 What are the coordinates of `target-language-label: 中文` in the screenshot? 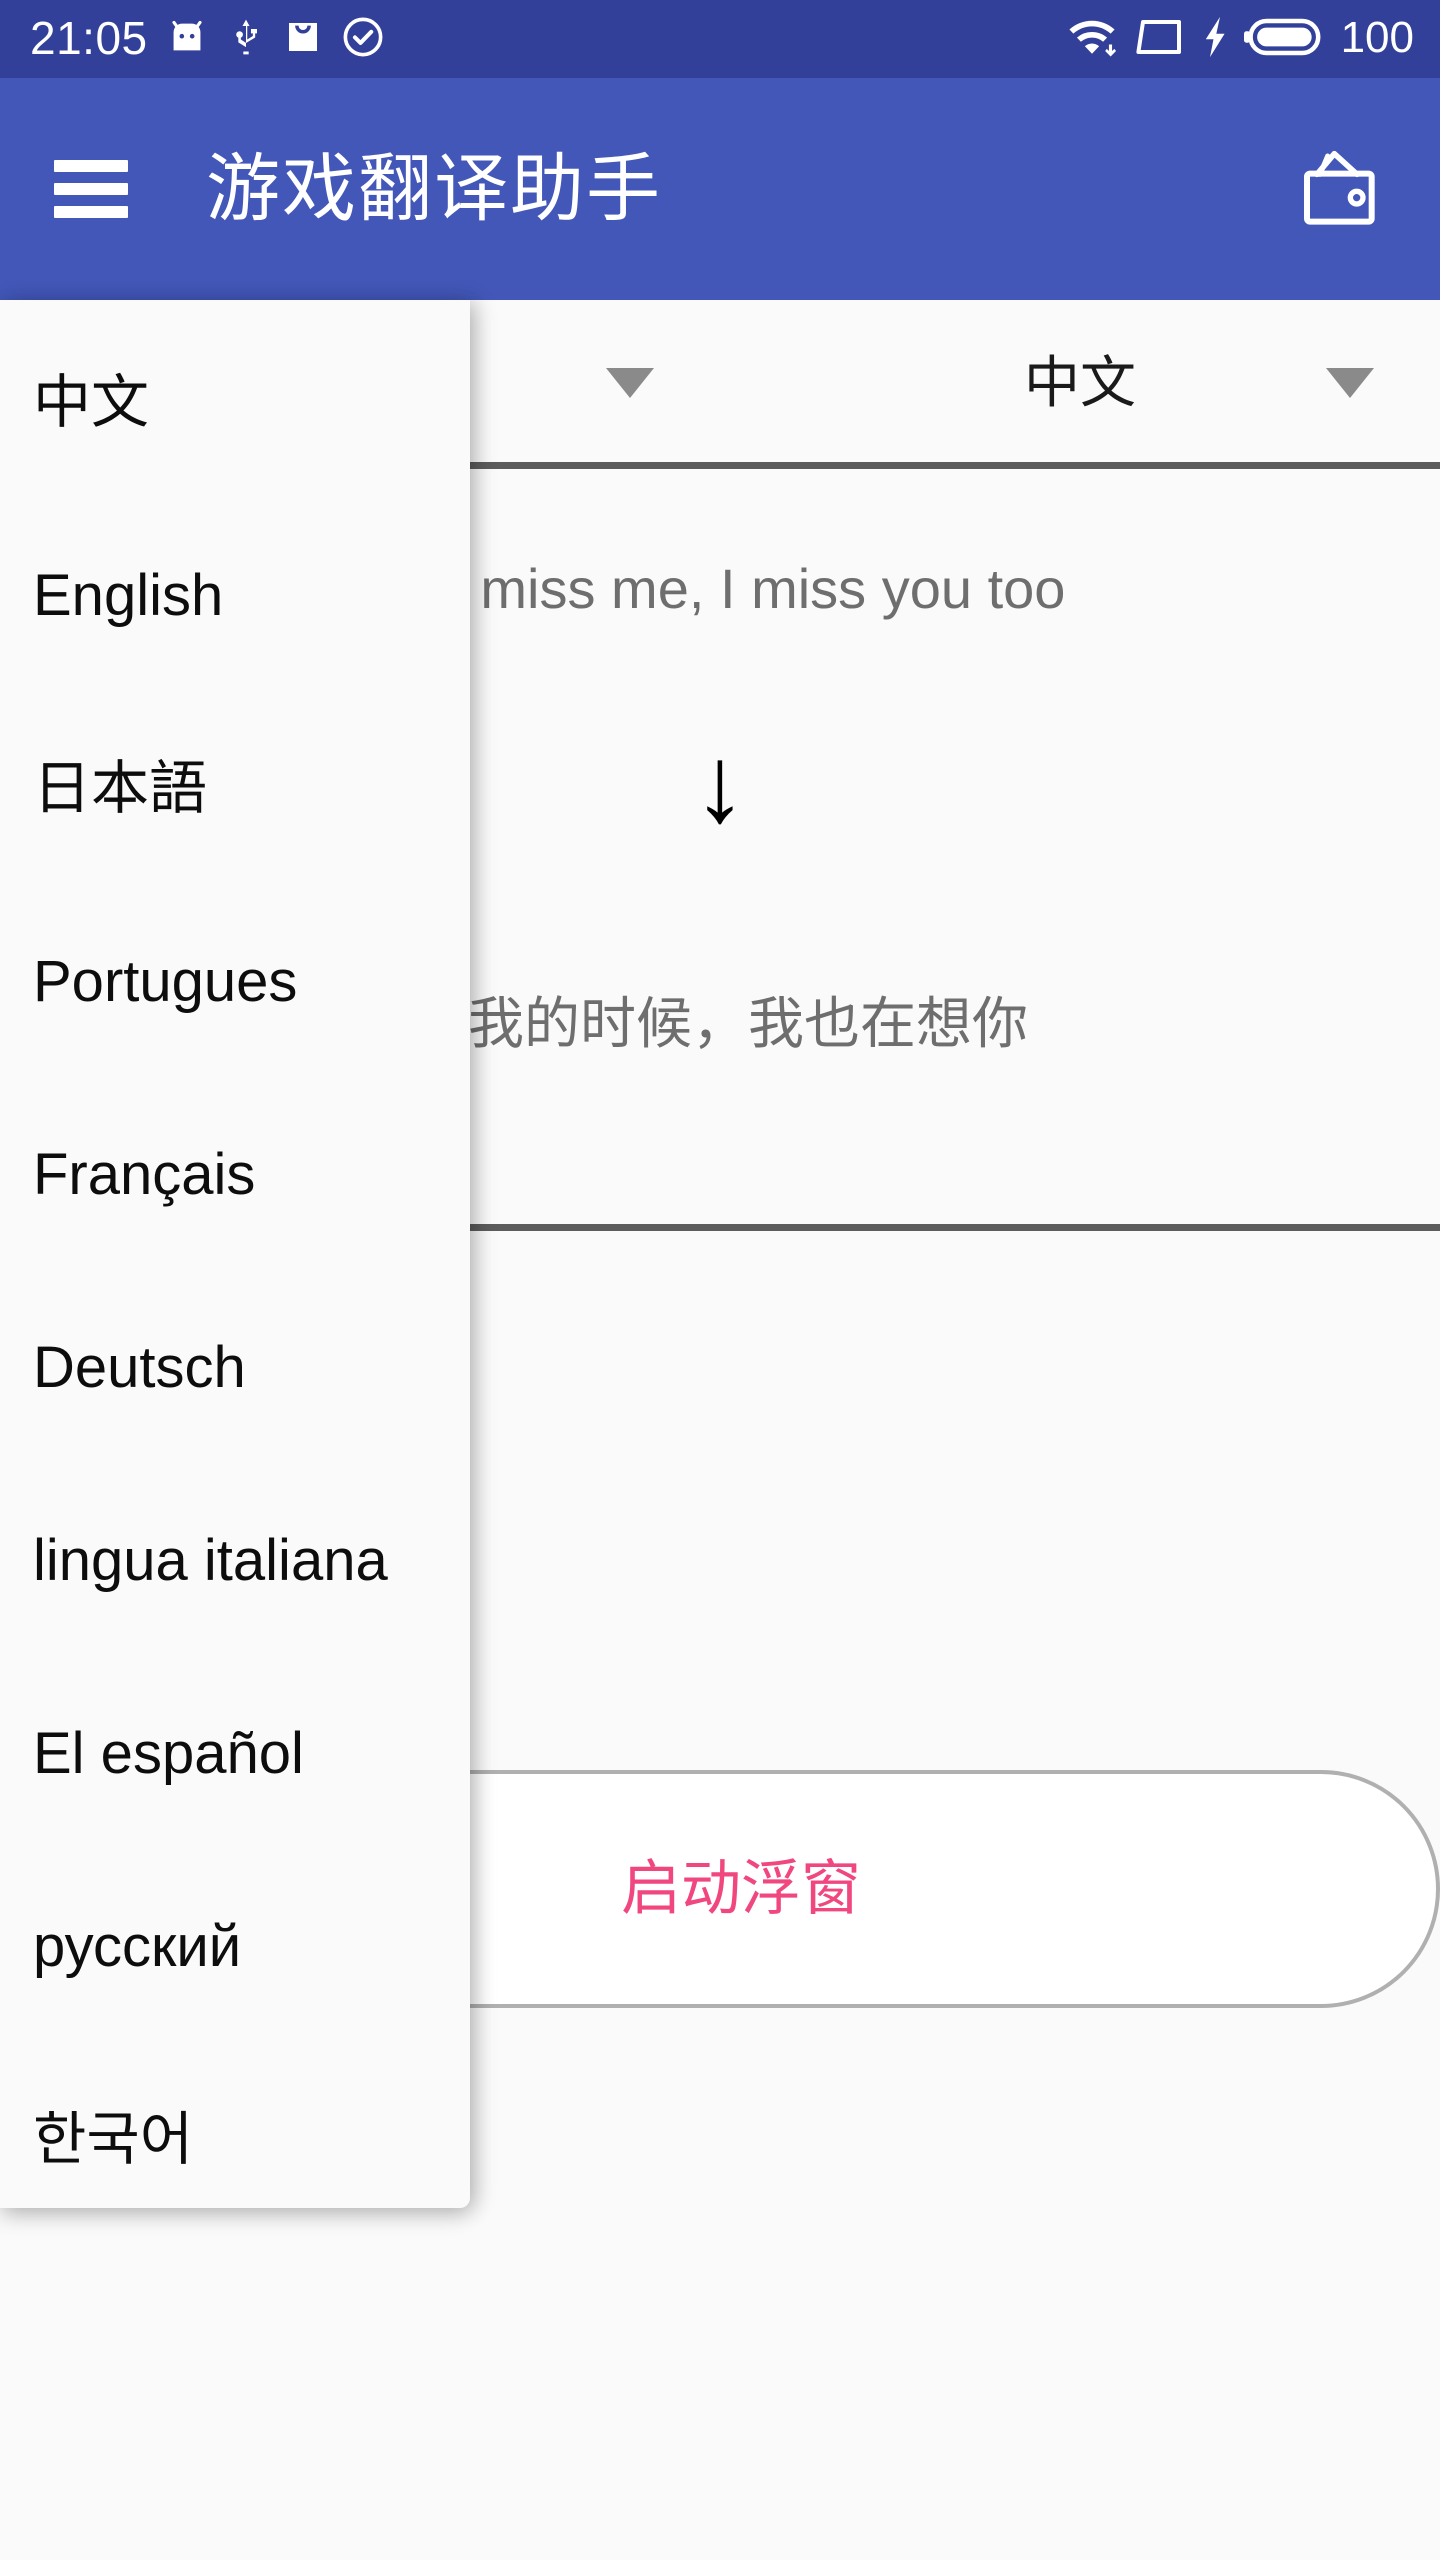 It's located at (1080, 382).